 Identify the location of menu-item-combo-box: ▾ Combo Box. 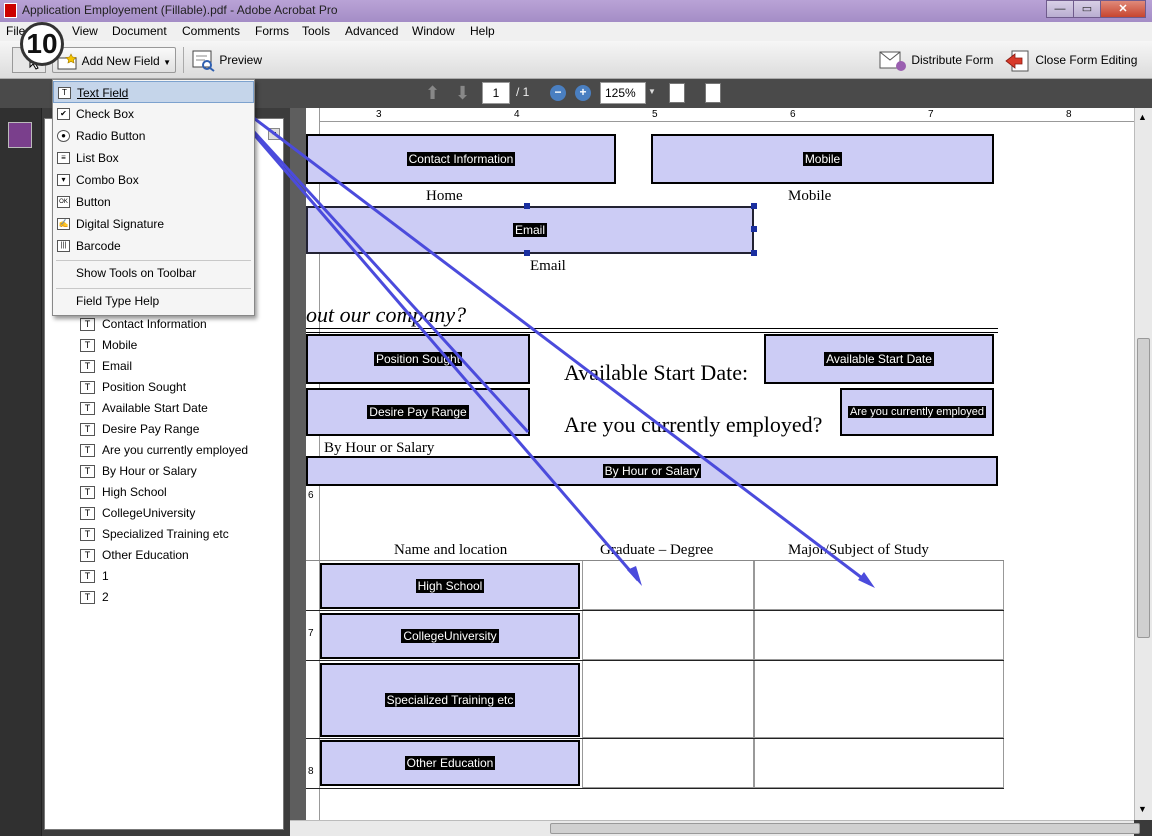
(153, 180).